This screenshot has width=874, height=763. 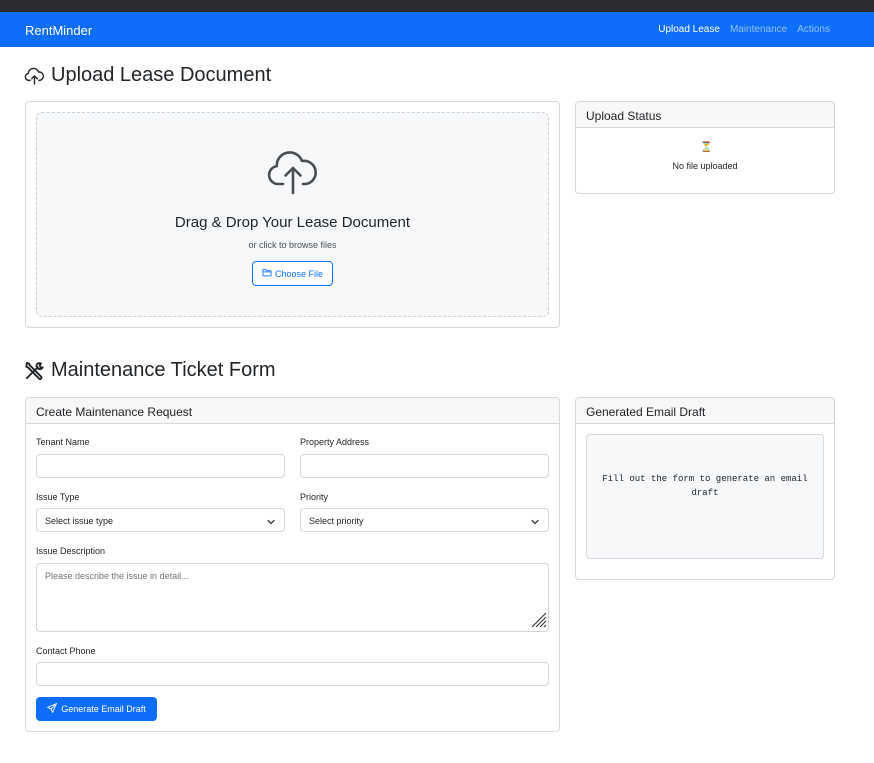 What do you see at coordinates (34, 370) in the screenshot?
I see `tools-icon` at bounding box center [34, 370].